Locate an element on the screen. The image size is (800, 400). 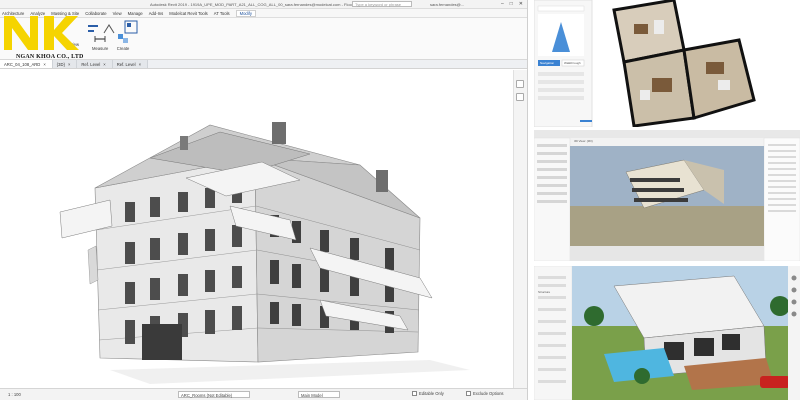
group-icon is located at coordinates (131, 27).